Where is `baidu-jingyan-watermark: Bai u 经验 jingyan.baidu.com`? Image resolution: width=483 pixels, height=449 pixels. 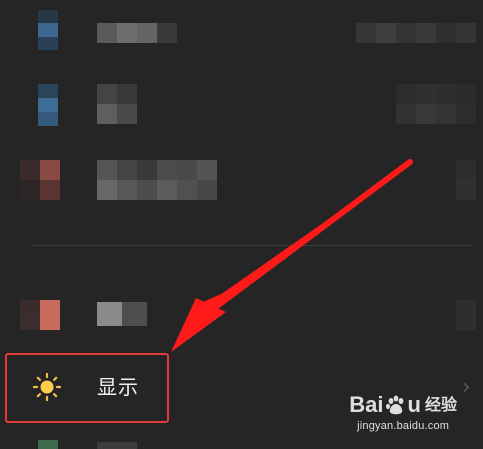 baidu-jingyan-watermark: Bai u 经验 jingyan.baidu.com is located at coordinates (403, 413).